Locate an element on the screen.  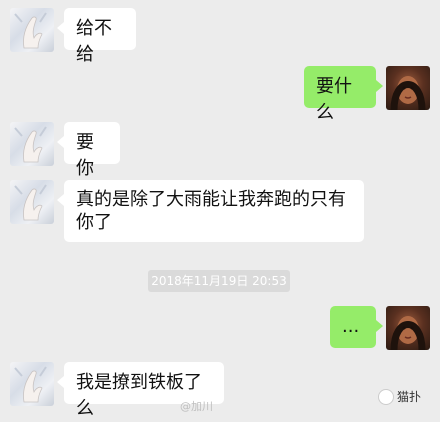
message-bubble-self: 要什么 is located at coordinates (343, 94).